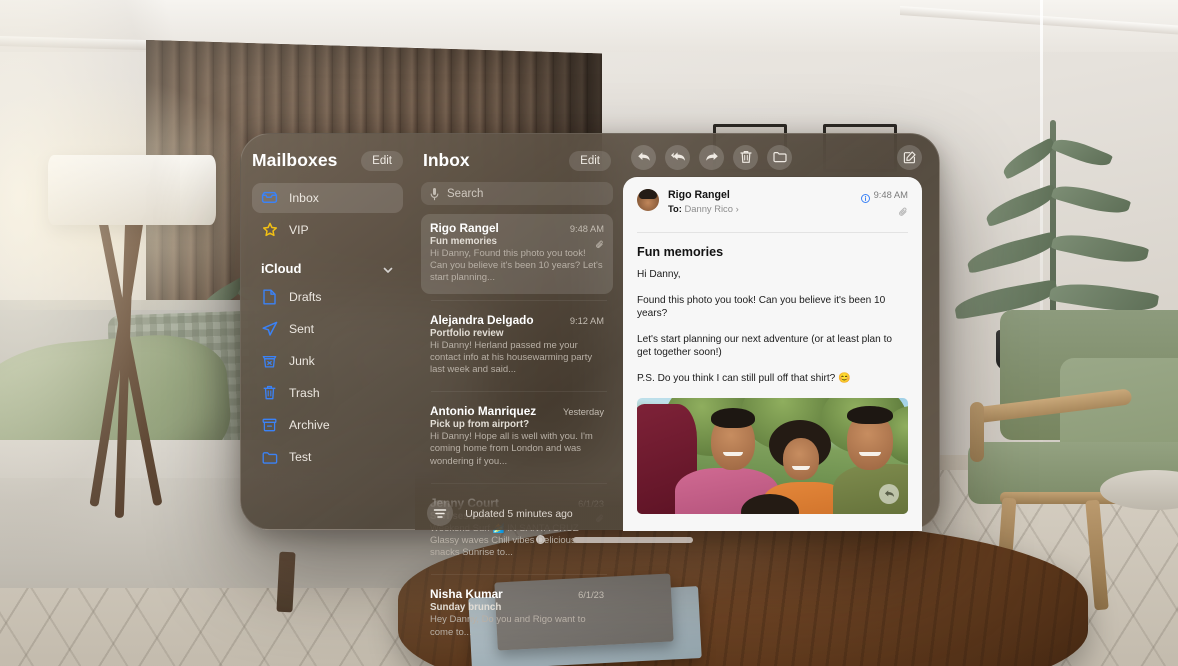 The width and height of the screenshot is (1178, 666). Describe the element at coordinates (269, 329) in the screenshot. I see `paperplane-icon` at that location.